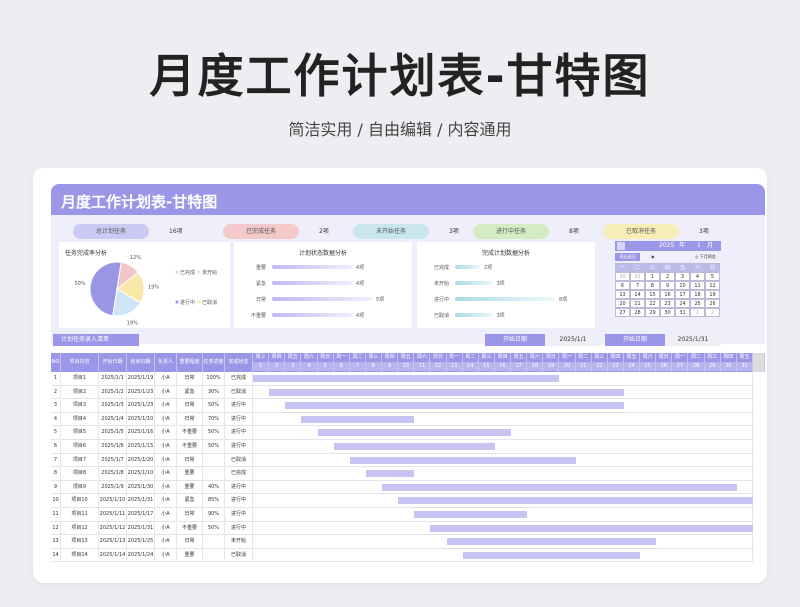 Image resolution: width=800 pixels, height=607 pixels. What do you see at coordinates (141, 460) in the screenshot?
I see `table-cell: 2025/1/20` at bounding box center [141, 460].